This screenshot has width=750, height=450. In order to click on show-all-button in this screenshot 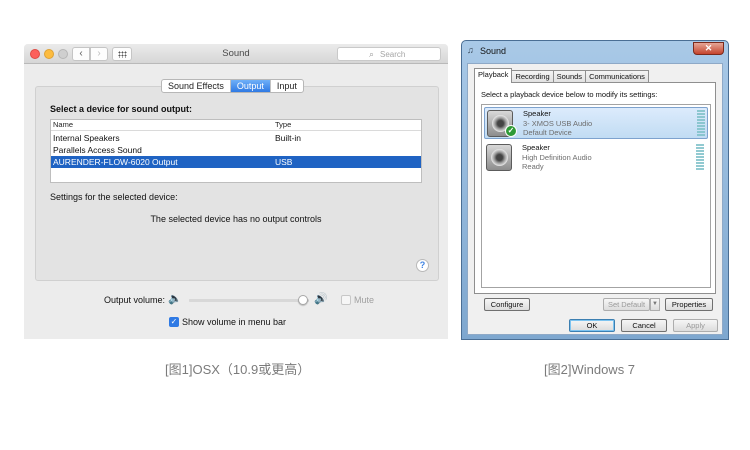, I will do `click(122, 54)`.